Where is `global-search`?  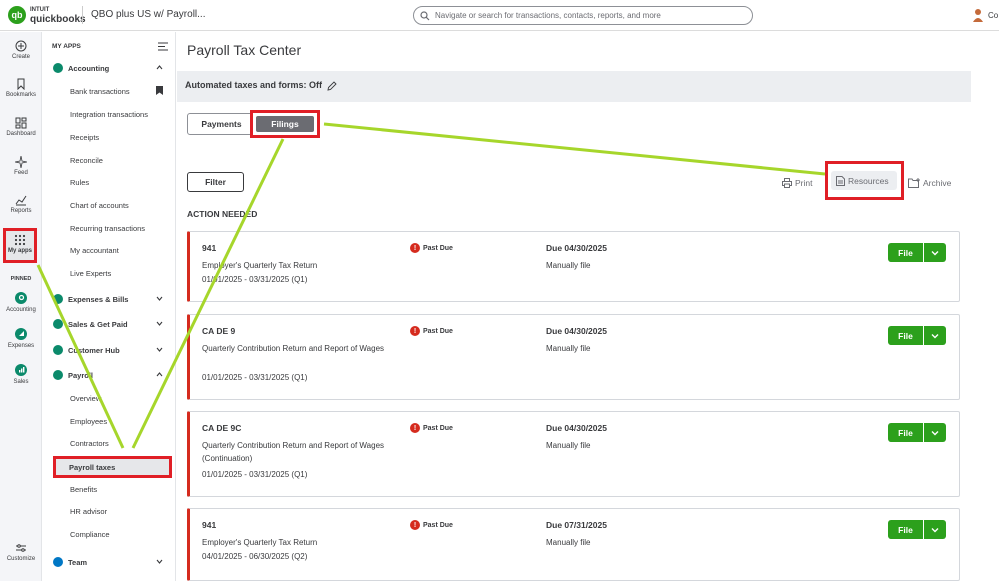 global-search is located at coordinates (583, 15).